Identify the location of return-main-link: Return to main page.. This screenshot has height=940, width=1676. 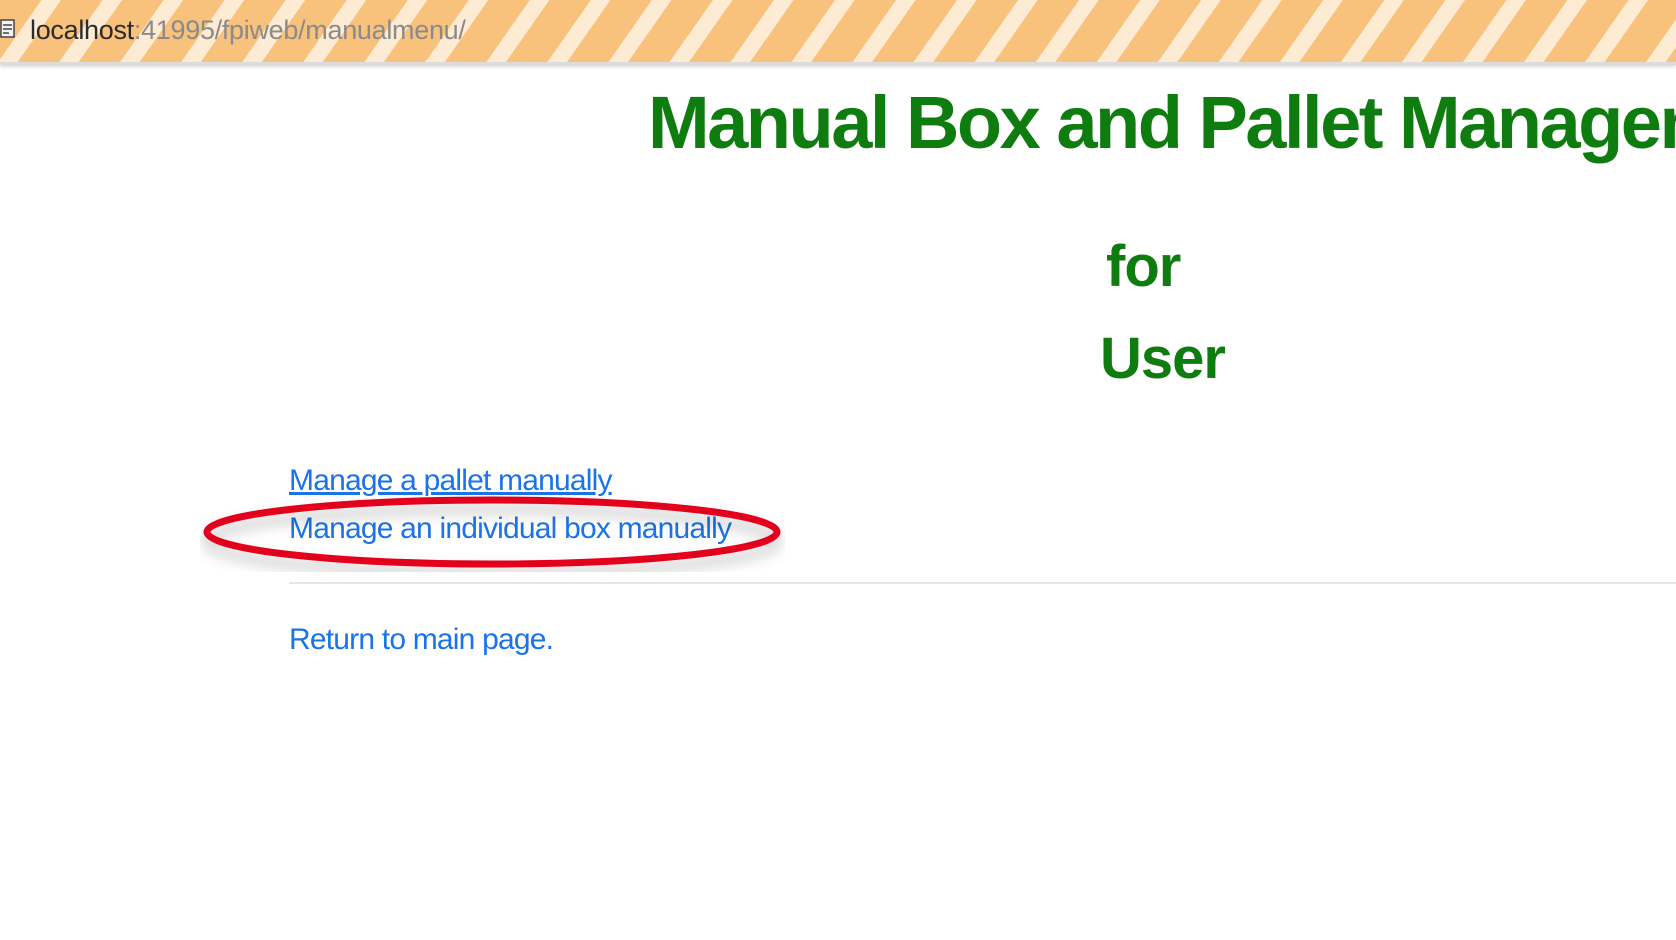
(421, 640).